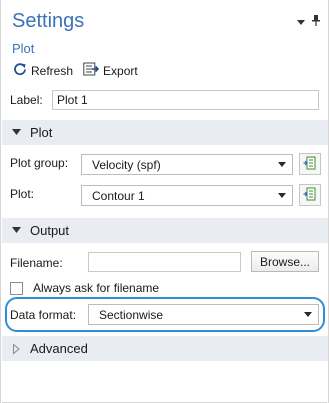 The width and height of the screenshot is (329, 403). I want to click on plot-group-label: Plot group:, so click(39, 163).